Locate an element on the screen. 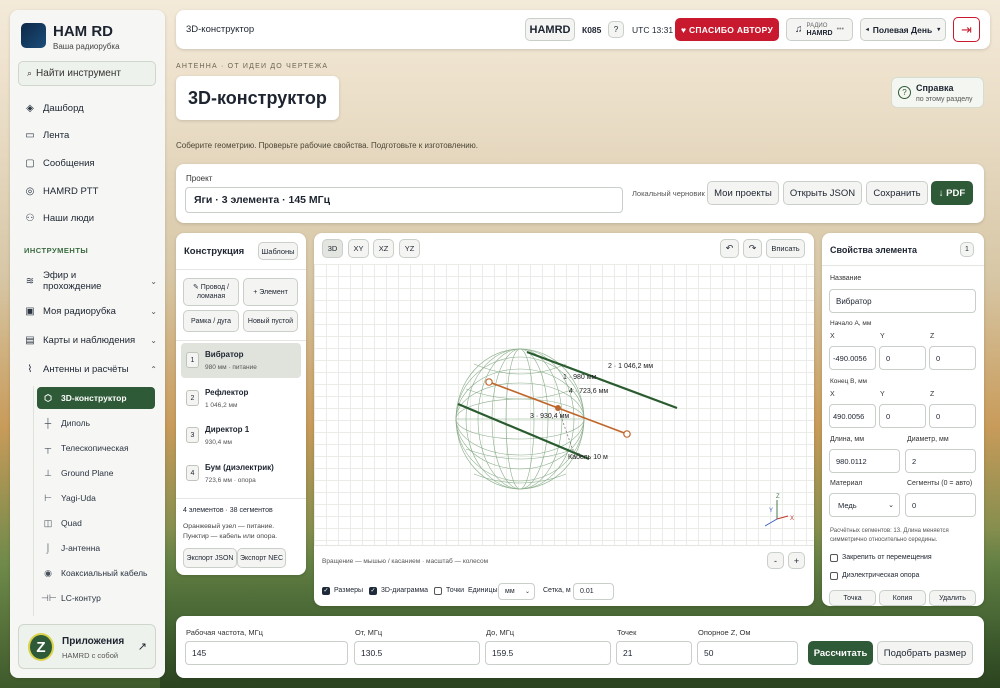 The image size is (1000, 688). element-row: 2 Рефлектор 1 046,2 мм is located at coordinates (241, 398).